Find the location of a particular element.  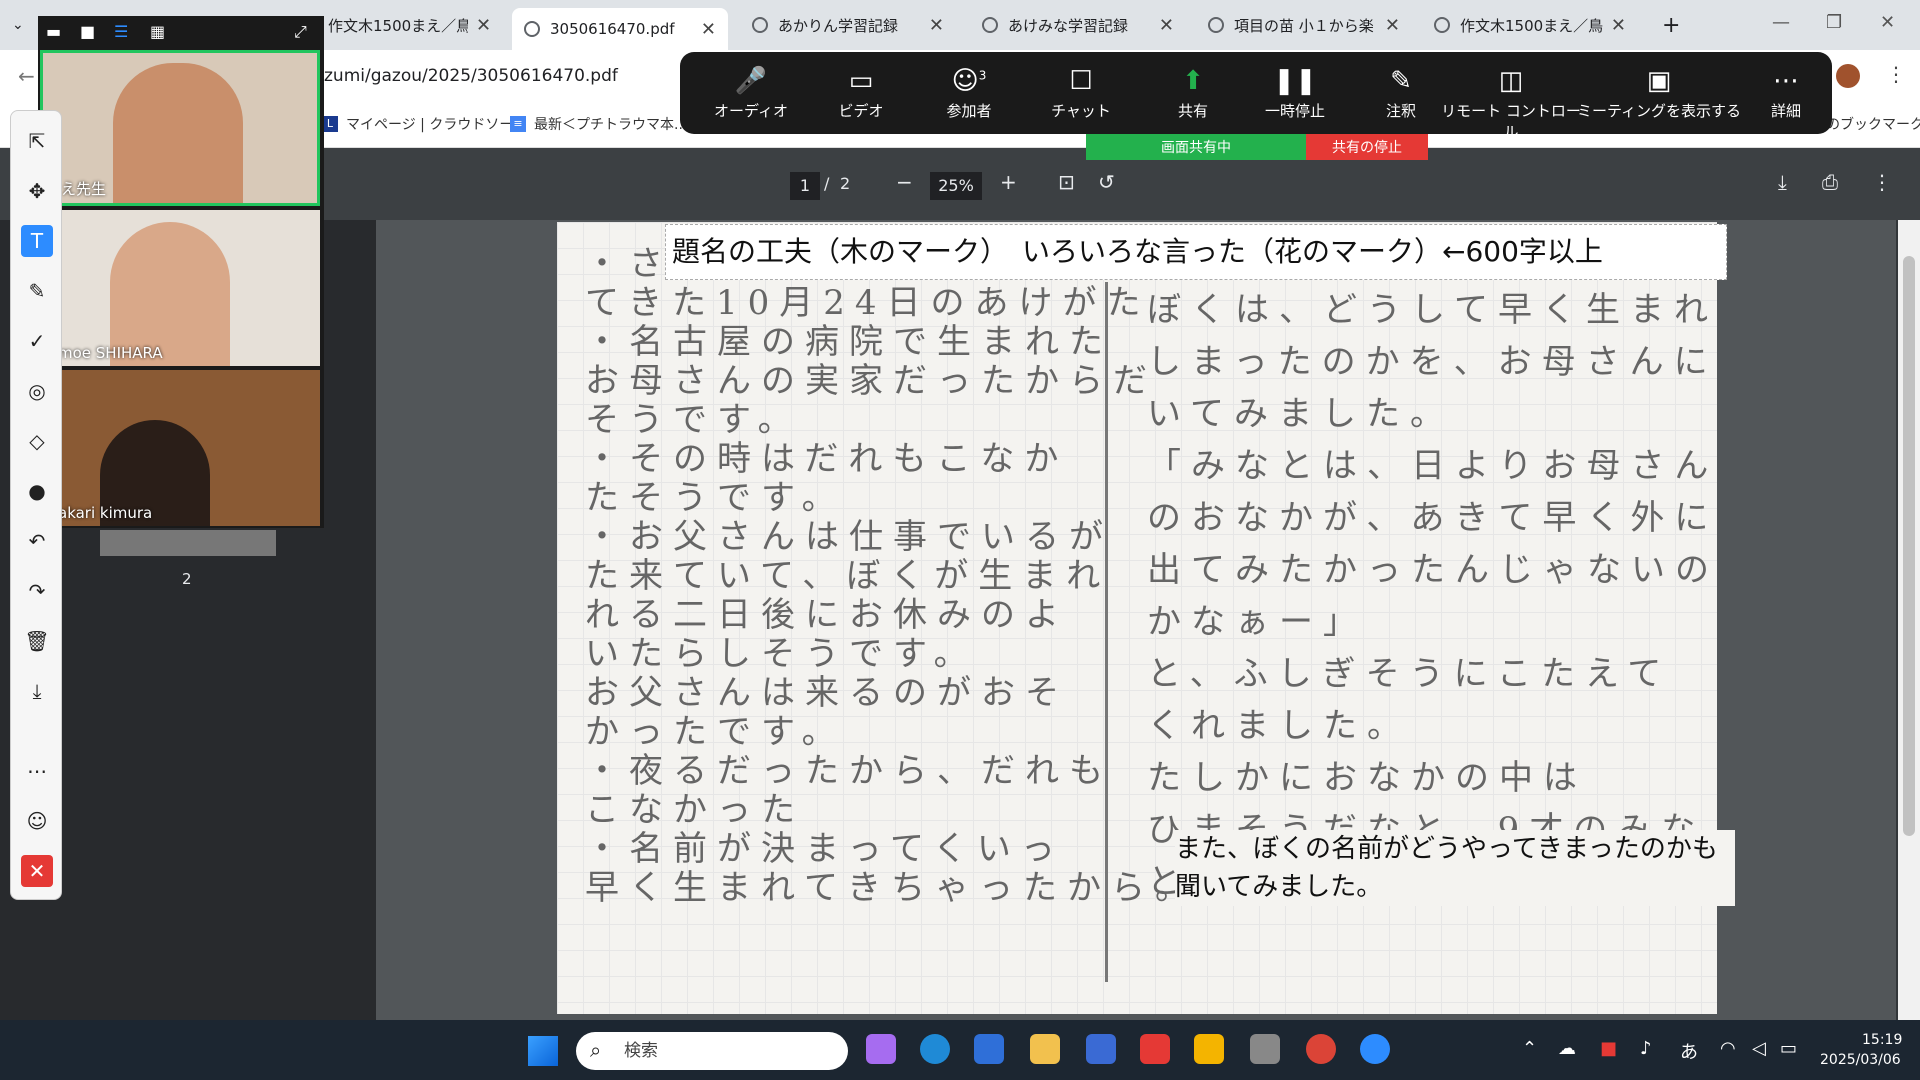

file-explorer-icon is located at coordinates (1209, 1049).